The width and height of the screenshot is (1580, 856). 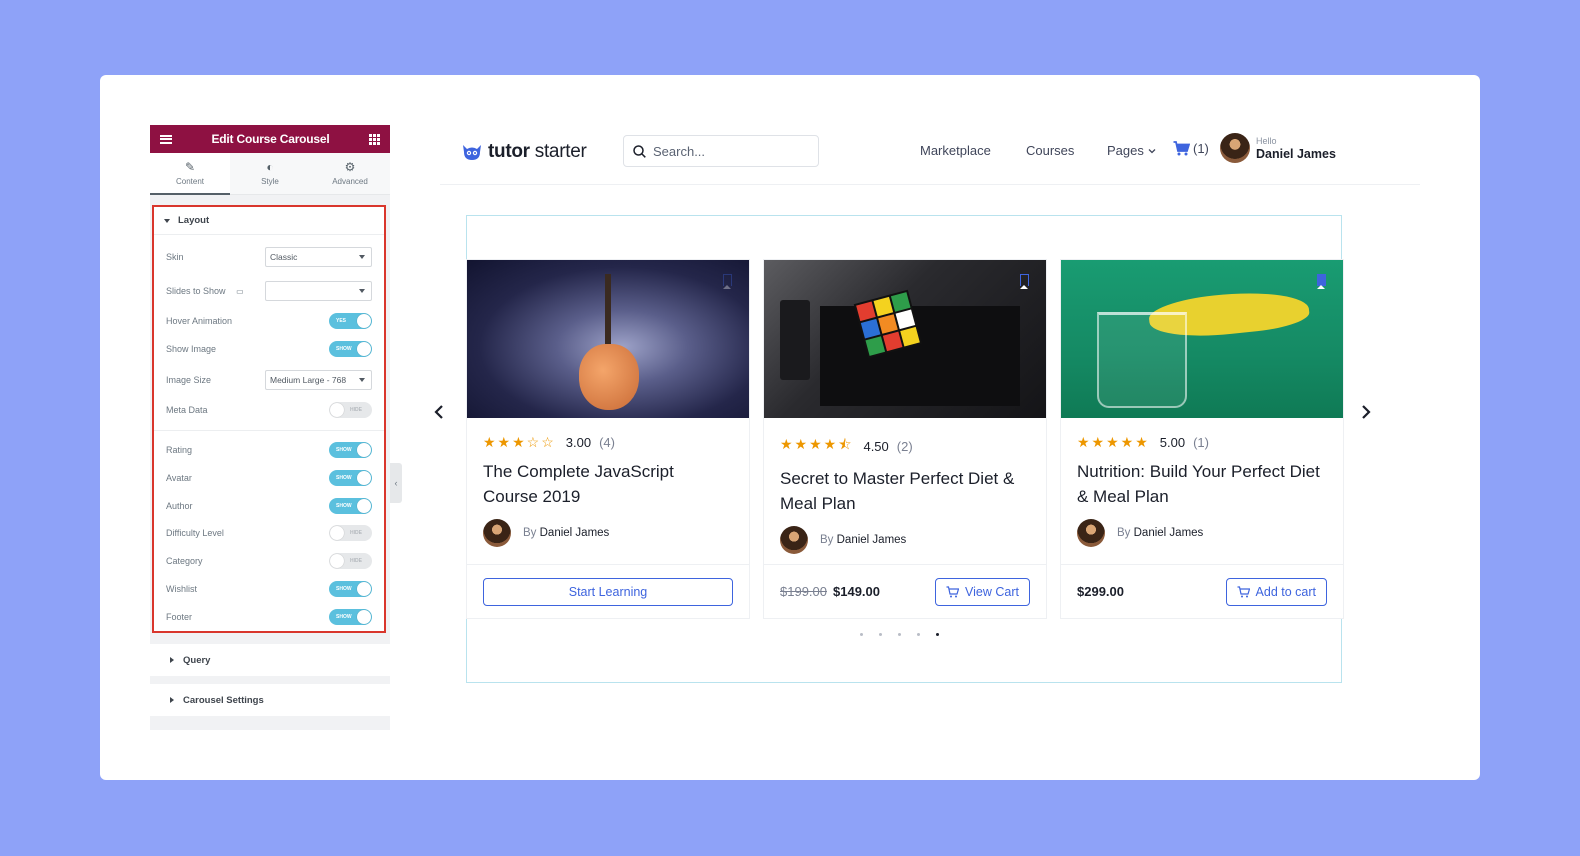 What do you see at coordinates (270, 660) in the screenshot?
I see `query-section-header: Query` at bounding box center [270, 660].